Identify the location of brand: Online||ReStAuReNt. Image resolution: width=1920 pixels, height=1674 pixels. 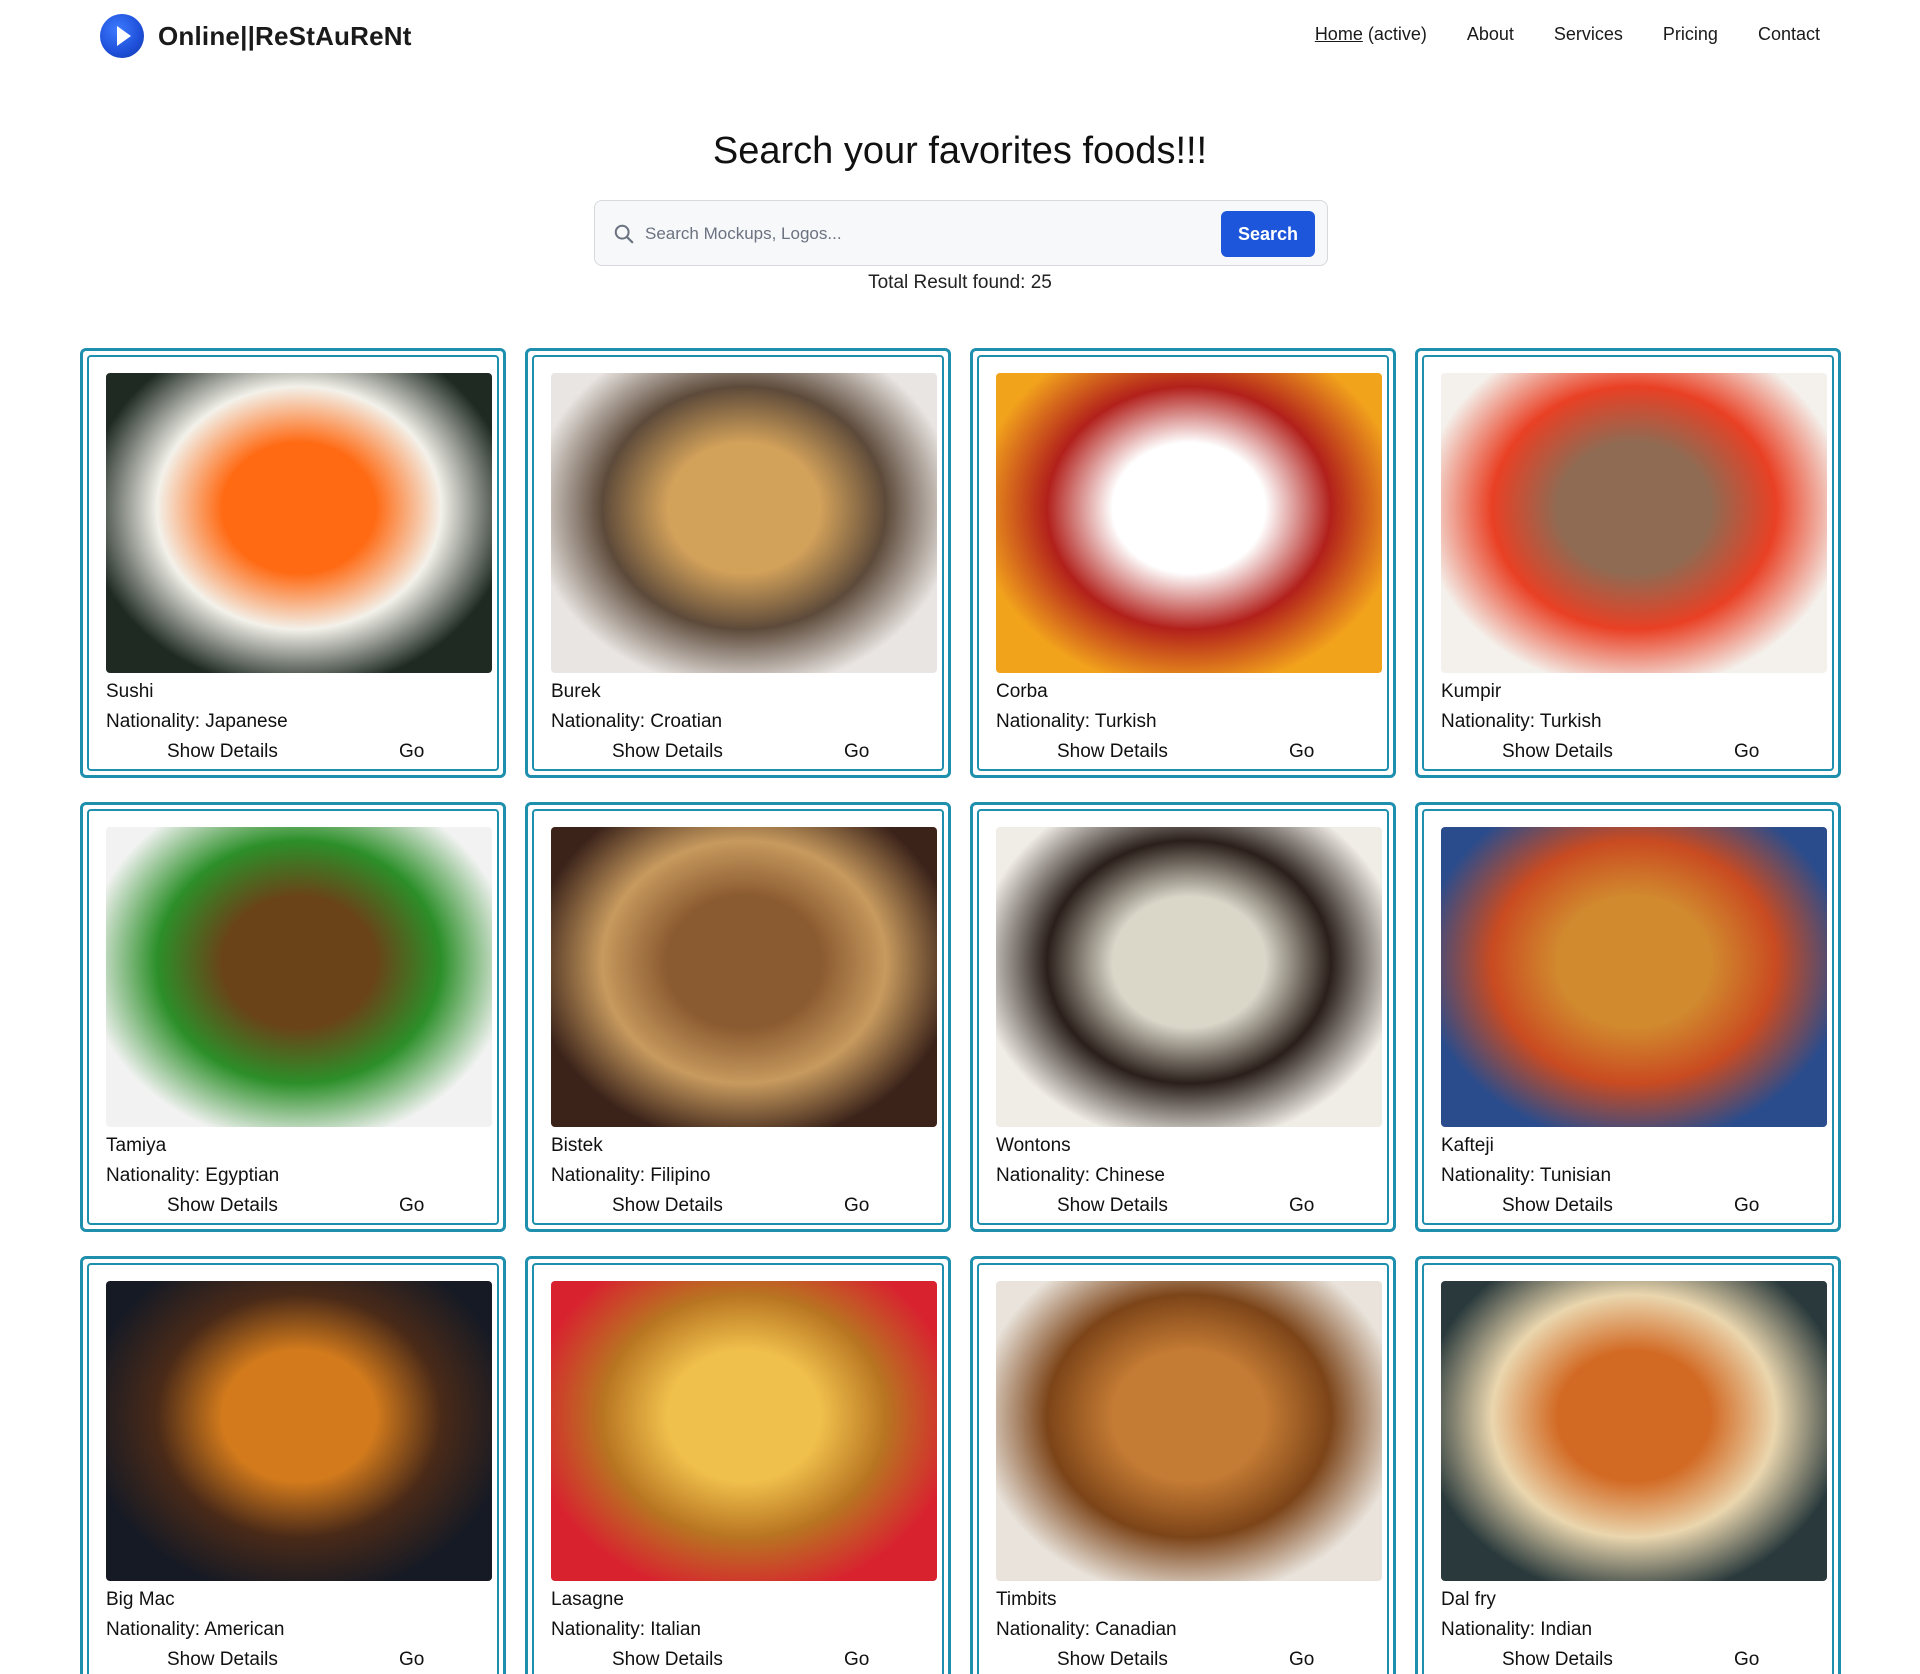
(256, 36).